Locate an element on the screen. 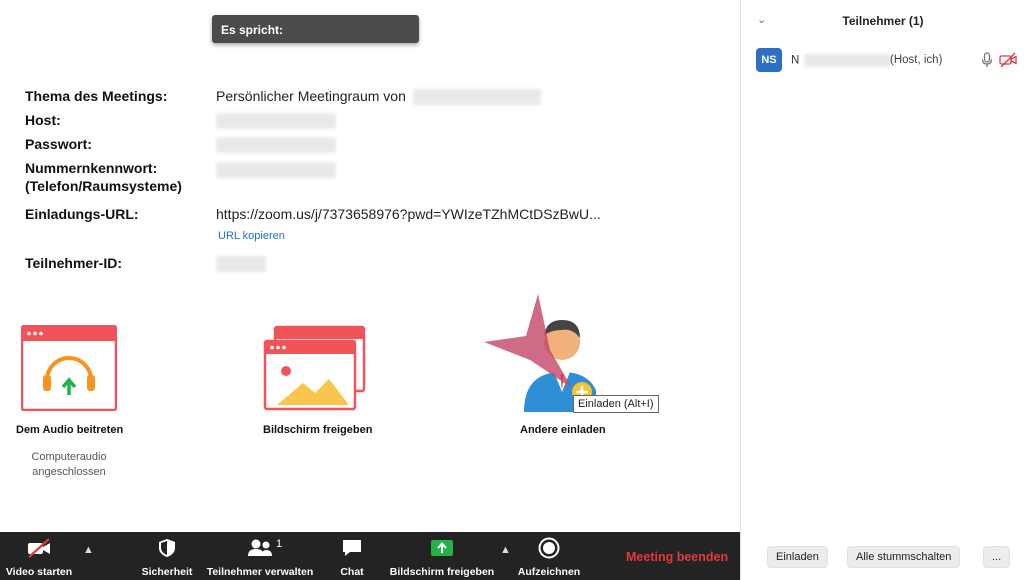  record-icon is located at coordinates (549, 548).